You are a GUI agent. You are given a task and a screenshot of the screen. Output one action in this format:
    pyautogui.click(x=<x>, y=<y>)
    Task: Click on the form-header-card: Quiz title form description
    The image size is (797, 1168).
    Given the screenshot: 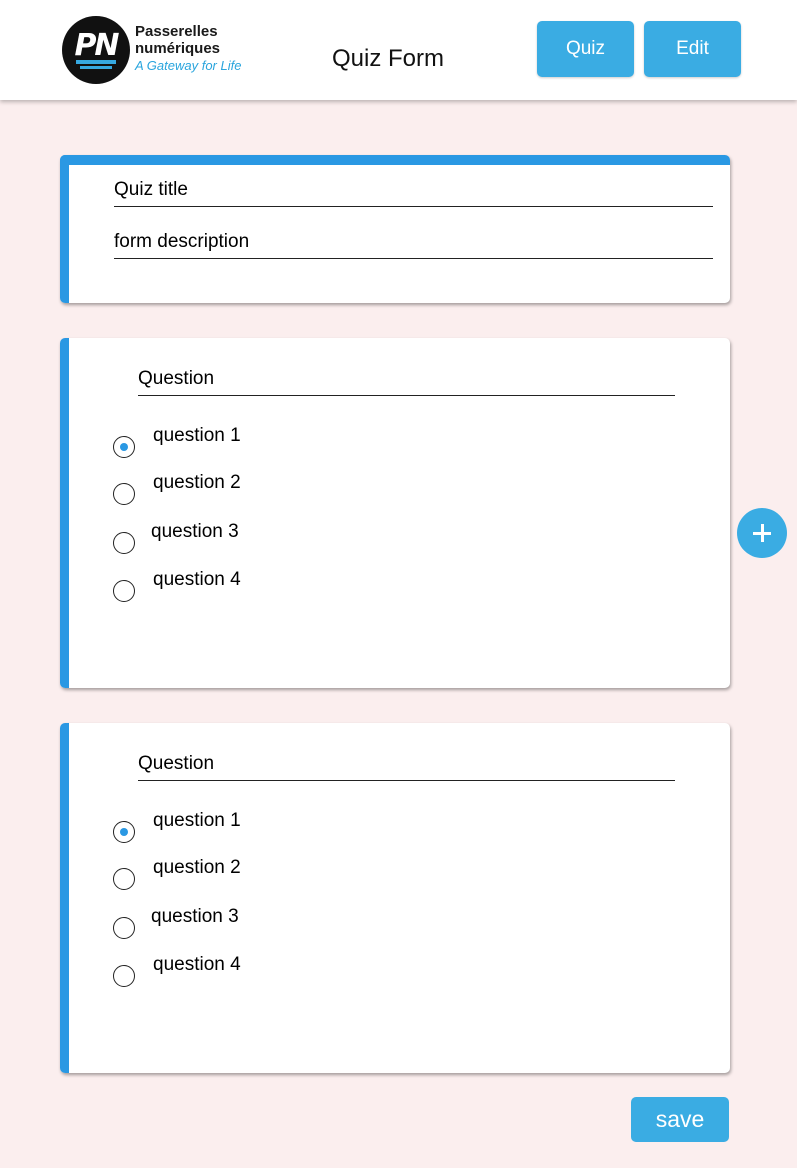 What is the action you would take?
    pyautogui.click(x=395, y=229)
    